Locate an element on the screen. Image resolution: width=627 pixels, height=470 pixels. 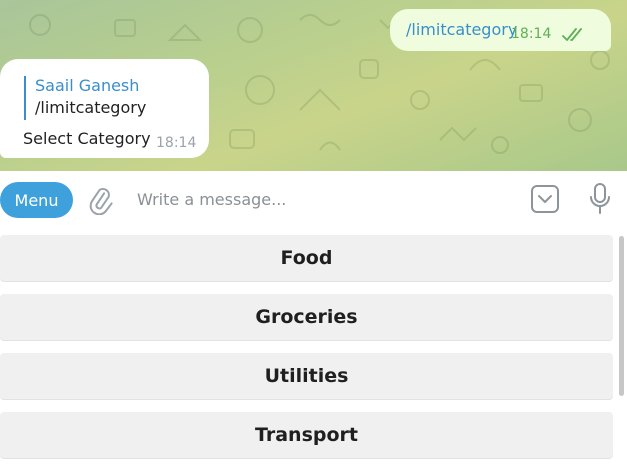
double-check-icon is located at coordinates (572, 34).